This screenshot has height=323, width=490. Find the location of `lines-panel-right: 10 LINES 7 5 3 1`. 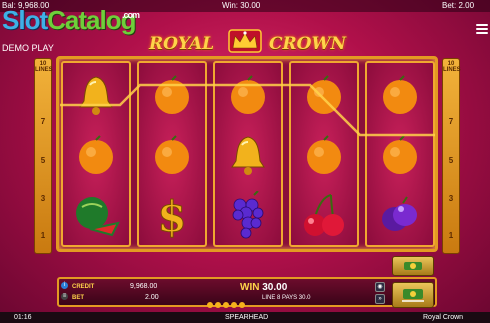

lines-panel-right: 10 LINES 7 5 3 1 is located at coordinates (451, 156).